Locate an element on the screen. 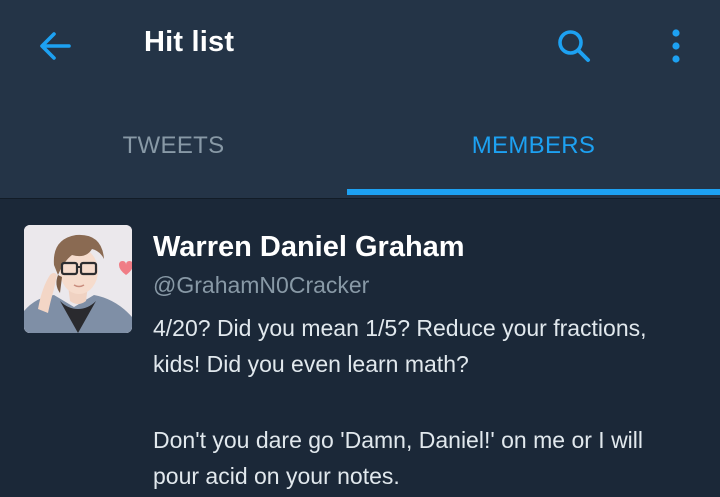 The height and width of the screenshot is (497, 720). search-button is located at coordinates (574, 46).